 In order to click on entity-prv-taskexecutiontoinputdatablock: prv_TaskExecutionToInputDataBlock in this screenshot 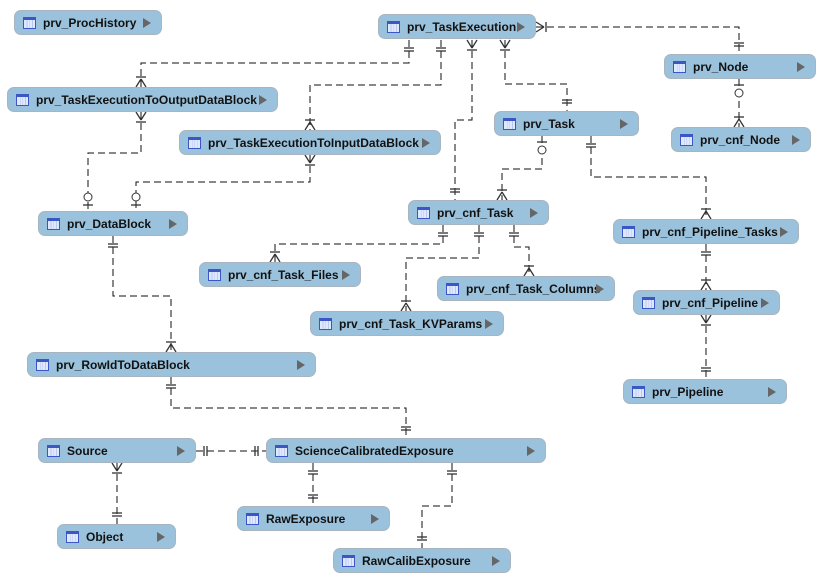, I will do `click(310, 142)`.